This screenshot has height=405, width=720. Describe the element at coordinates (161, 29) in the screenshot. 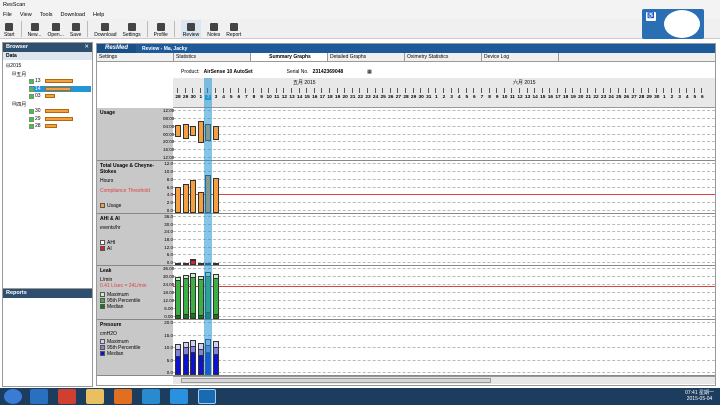

I see `profile-button: Profile` at that location.